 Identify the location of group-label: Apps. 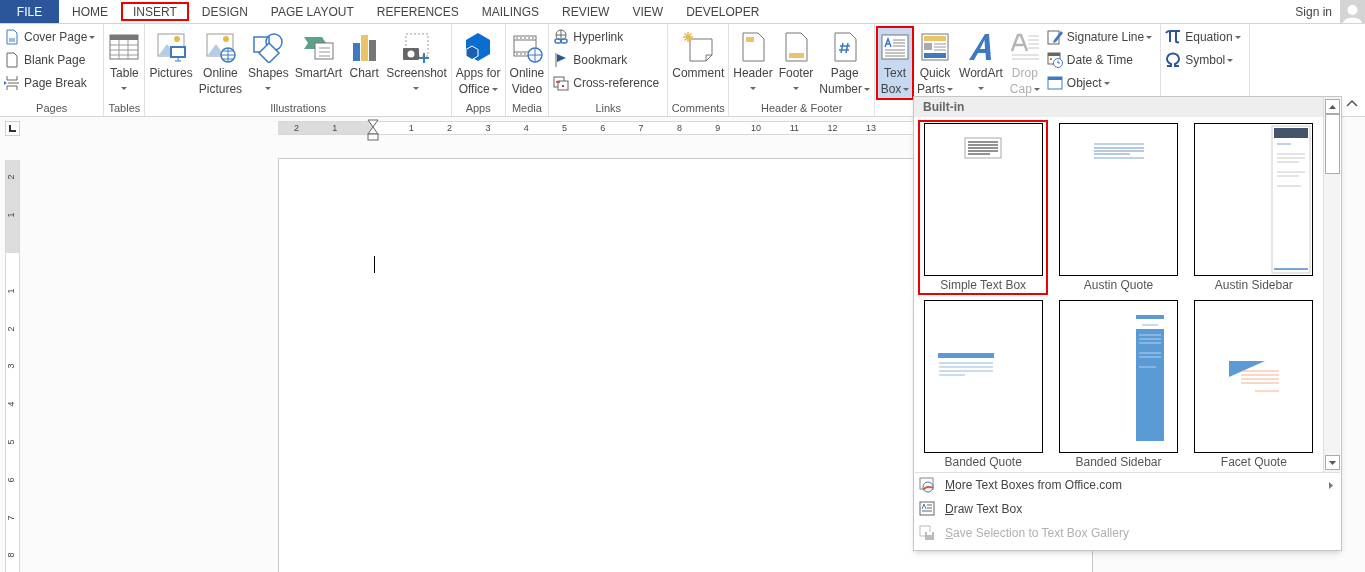
(478, 108).